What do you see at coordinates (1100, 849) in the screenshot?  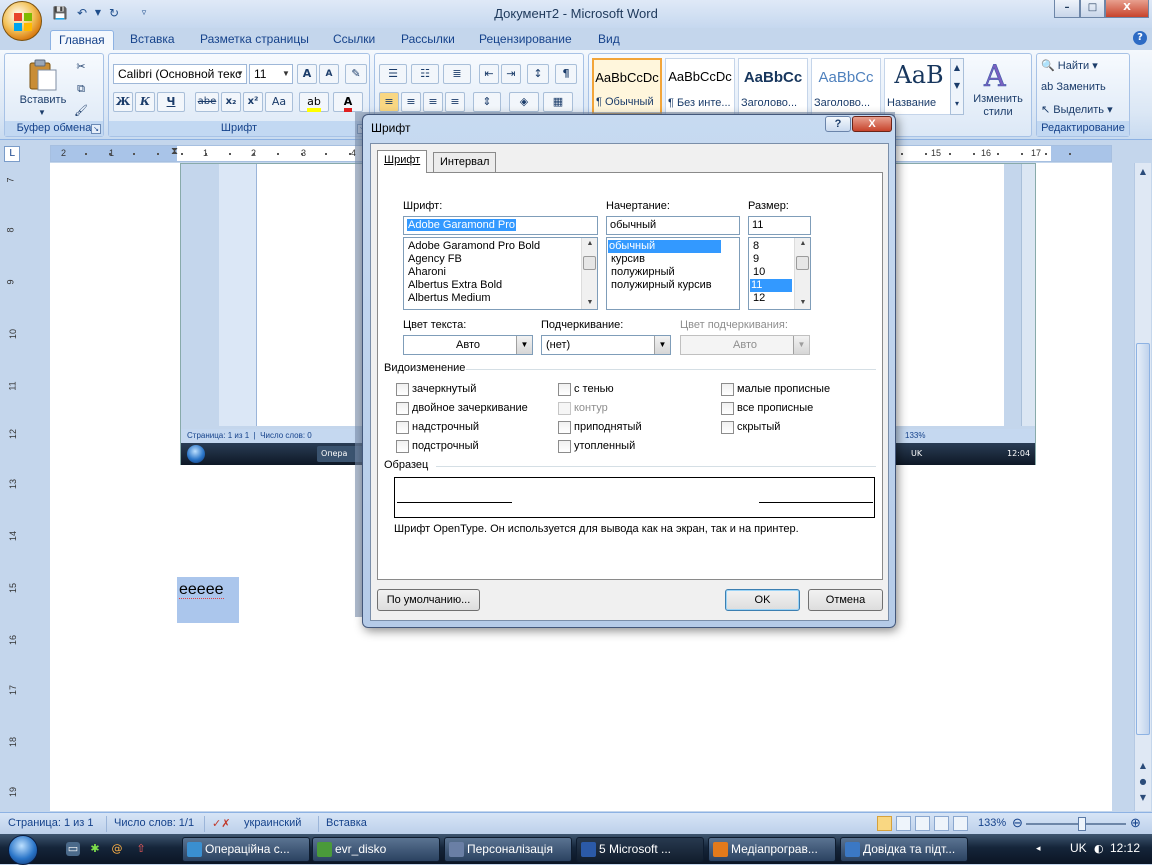 I see `tray-volume-icon: ◐` at bounding box center [1100, 849].